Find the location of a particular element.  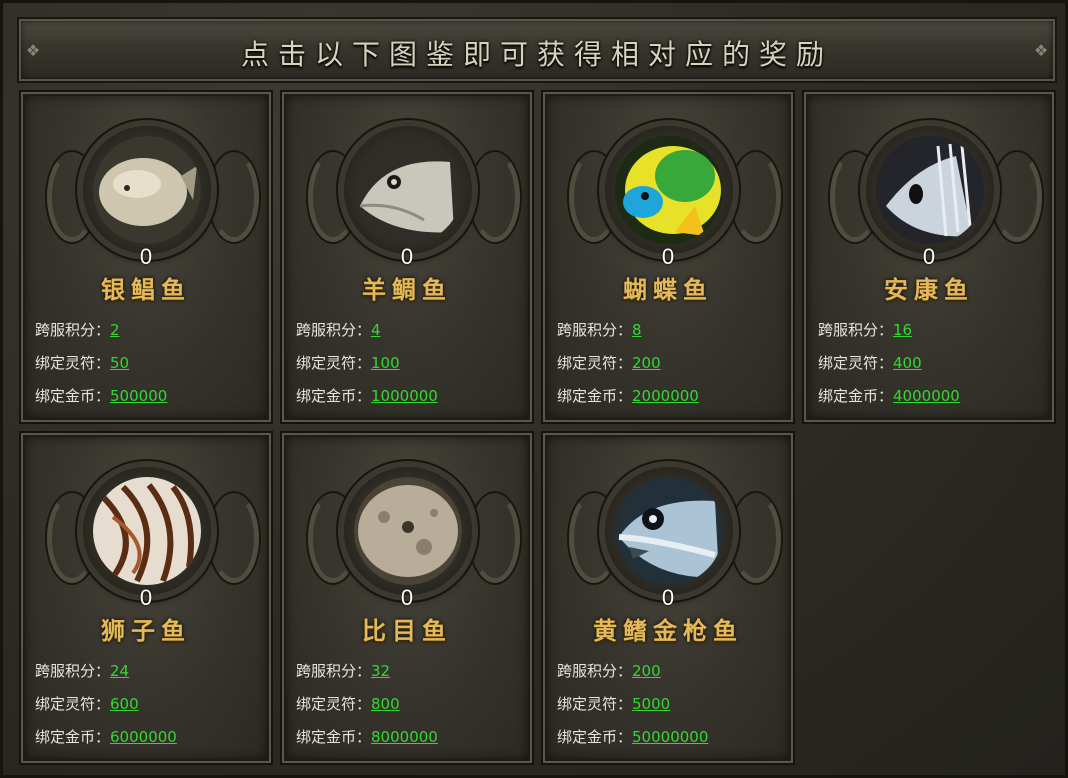

gold-value-link: 500000 is located at coordinates (138, 396).